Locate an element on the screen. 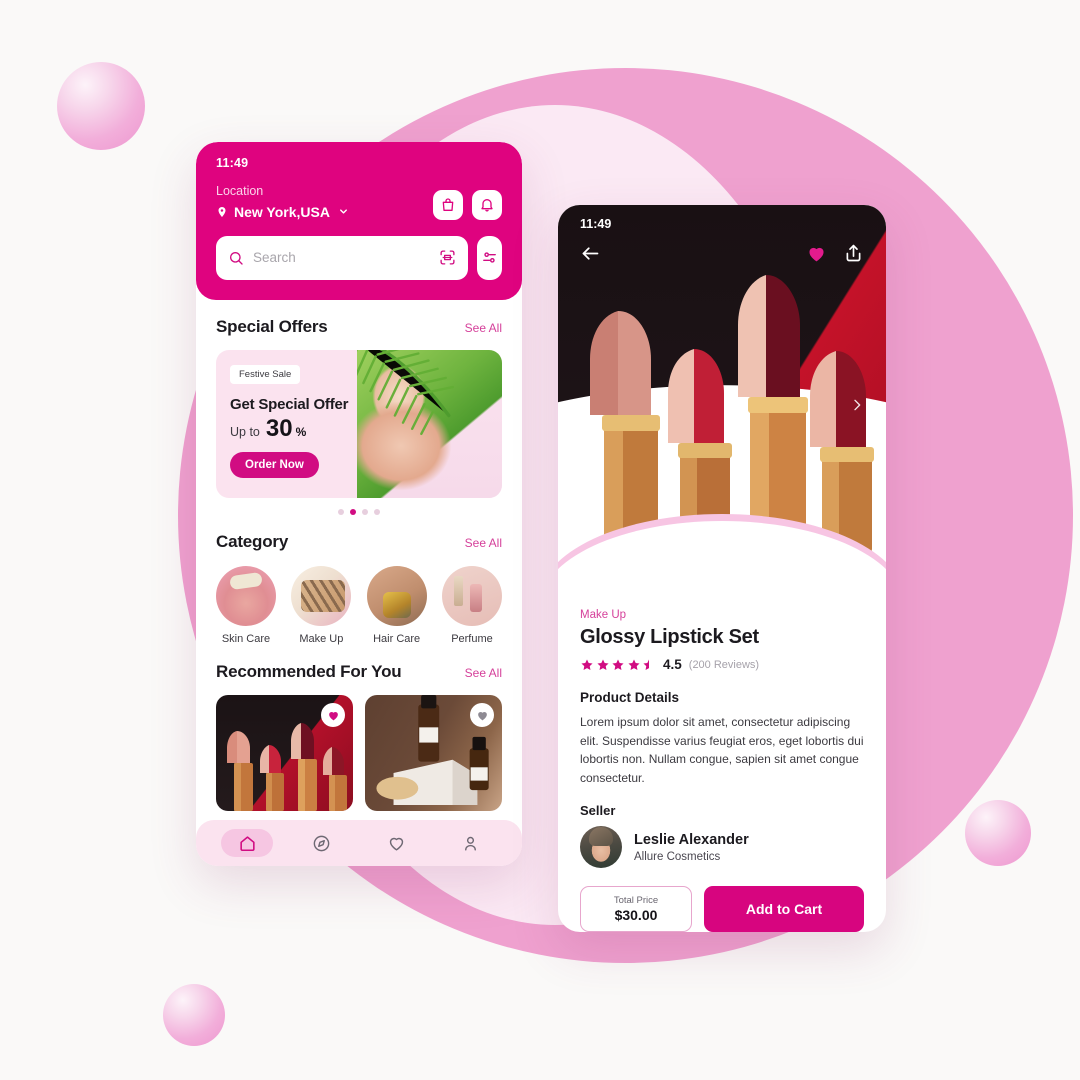 Image resolution: width=1080 pixels, height=1080 pixels. category-row: Skin Care Make Up Hair Care Perfume is located at coordinates (359, 605).